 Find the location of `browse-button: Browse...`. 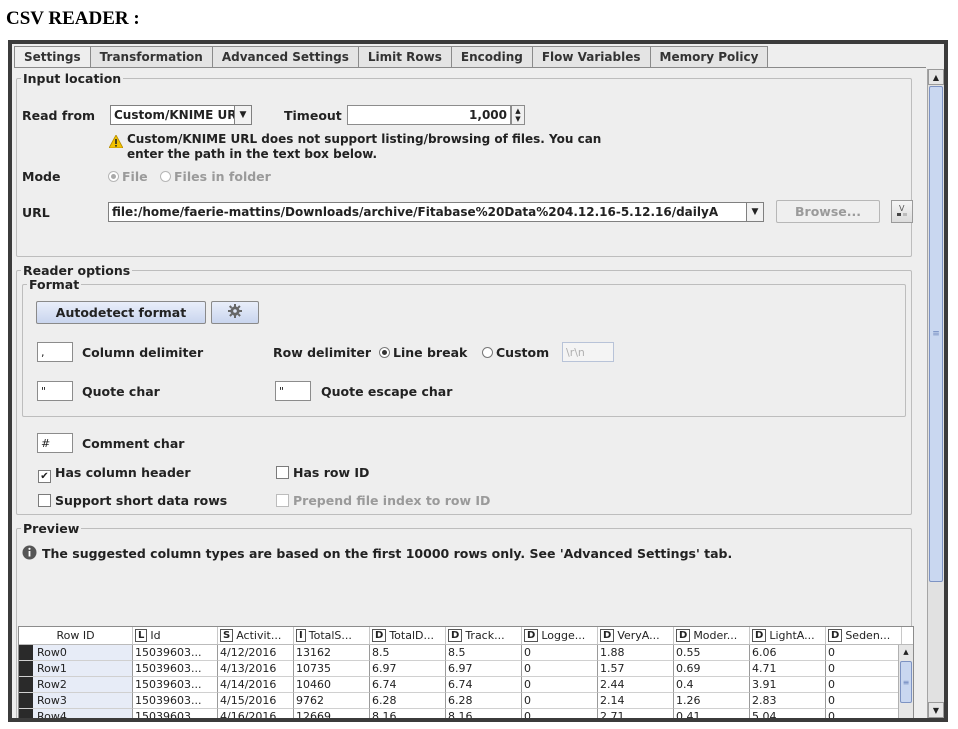

browse-button: Browse... is located at coordinates (828, 211).